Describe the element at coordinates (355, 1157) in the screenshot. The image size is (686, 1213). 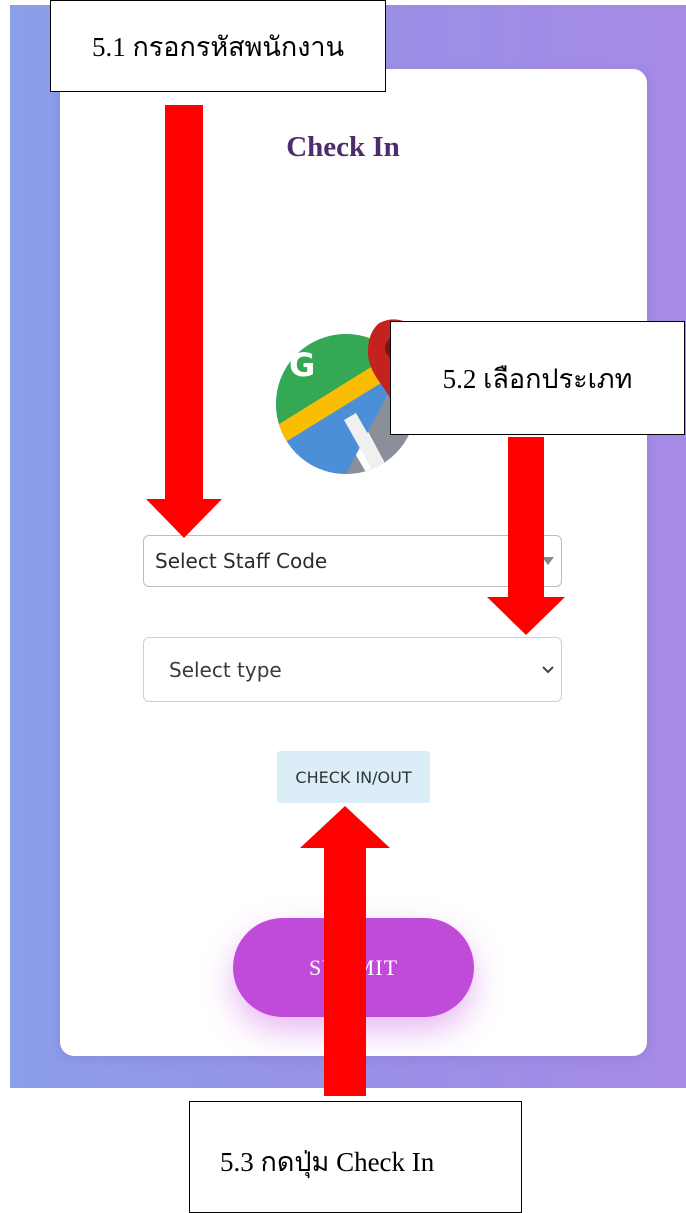
I see `annotation-step-3: 5.3 กดปุ่ม Check In` at that location.